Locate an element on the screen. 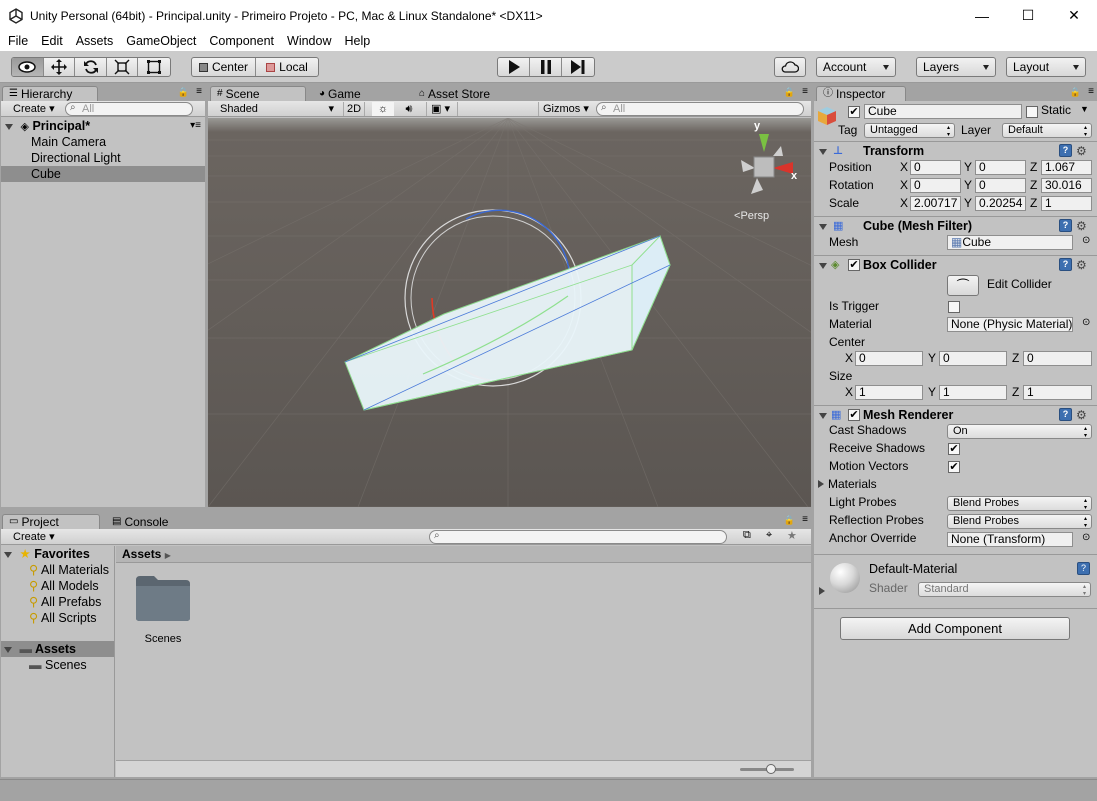 The height and width of the screenshot is (801, 1097). project-search-input: ⌕ is located at coordinates (578, 537).